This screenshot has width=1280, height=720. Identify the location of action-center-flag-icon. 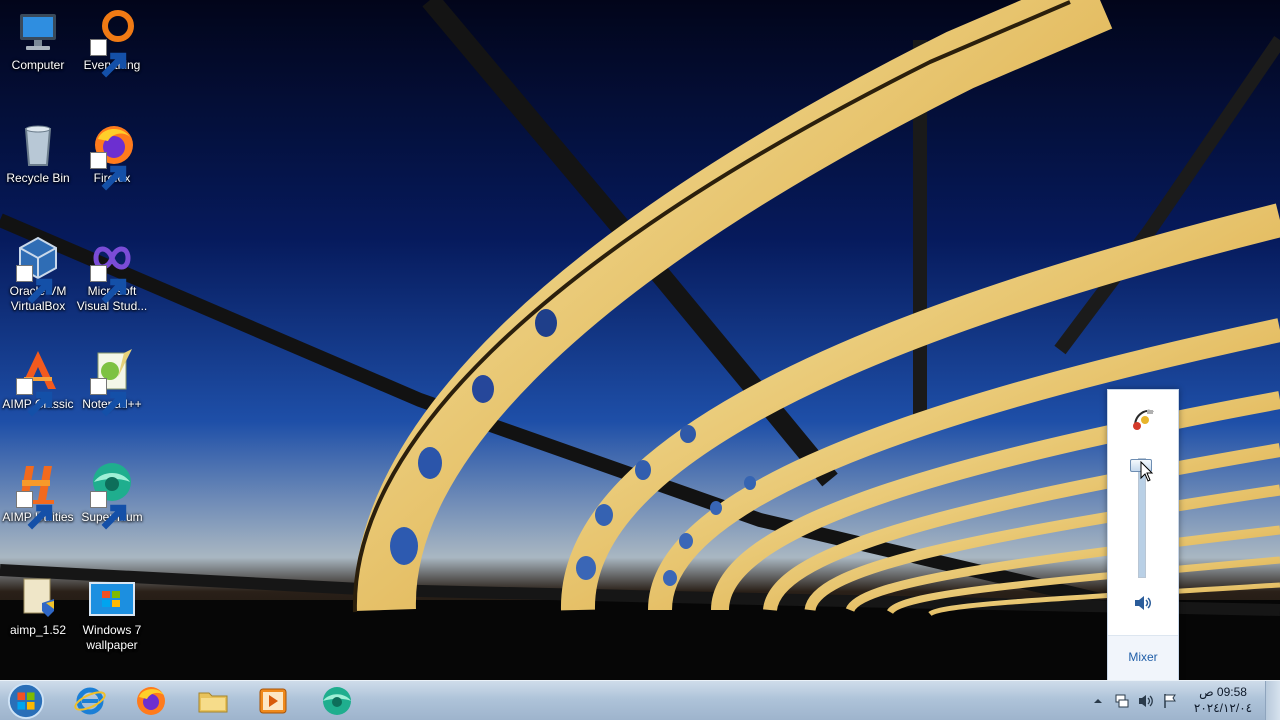
(1170, 701).